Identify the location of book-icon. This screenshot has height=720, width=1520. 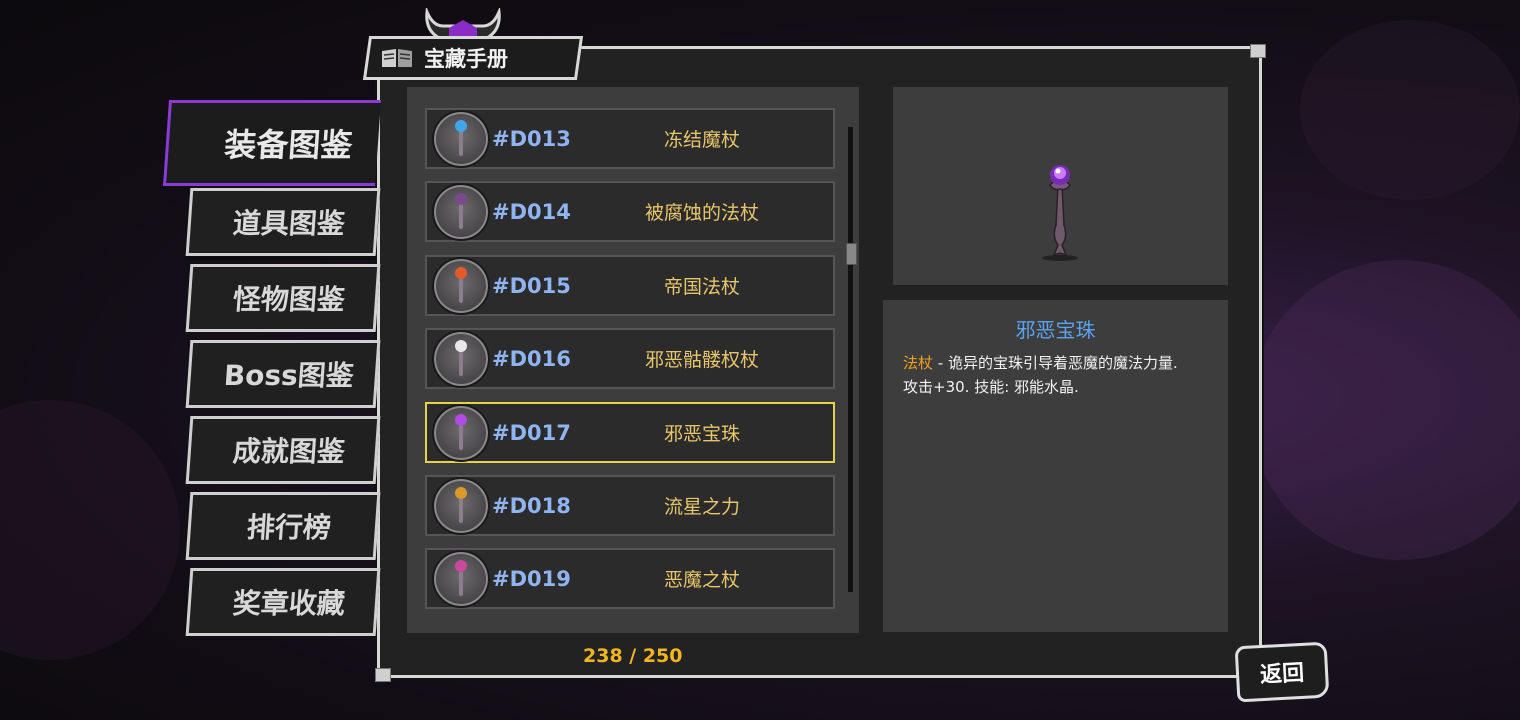
(397, 58).